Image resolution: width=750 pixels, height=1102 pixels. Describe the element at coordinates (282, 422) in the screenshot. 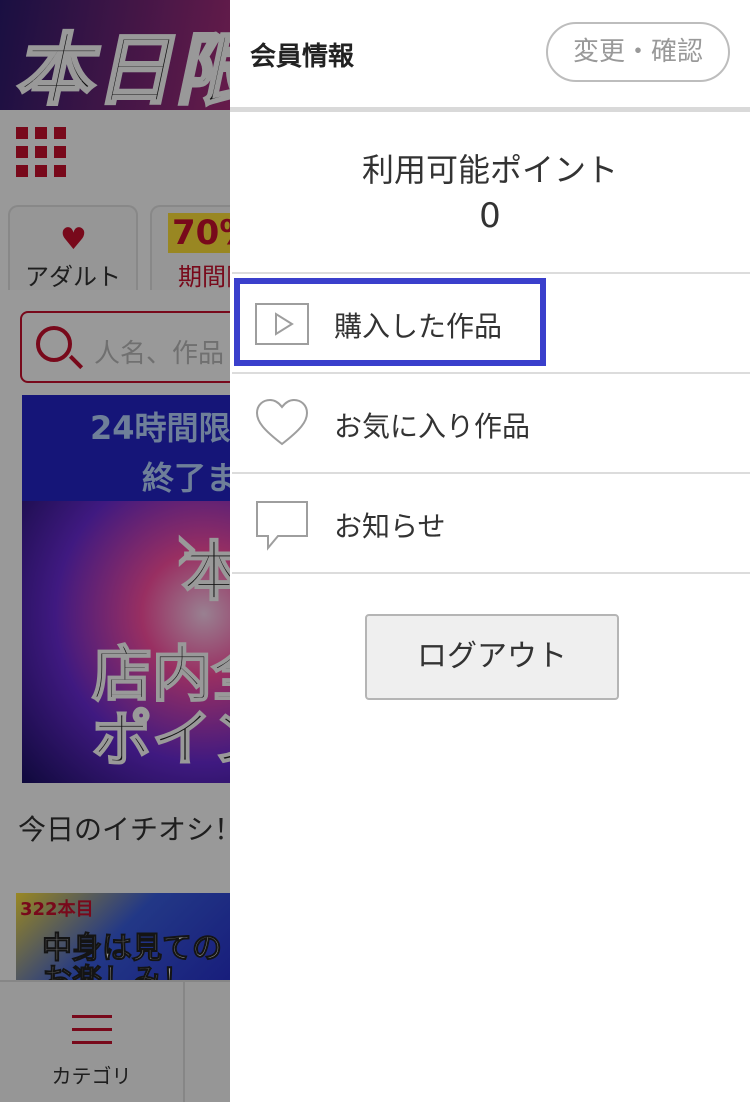

I see `heart-icon` at that location.